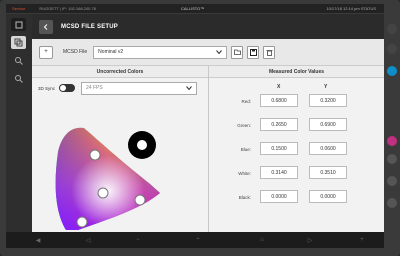  I want to click on delete-file-button, so click(269, 52).